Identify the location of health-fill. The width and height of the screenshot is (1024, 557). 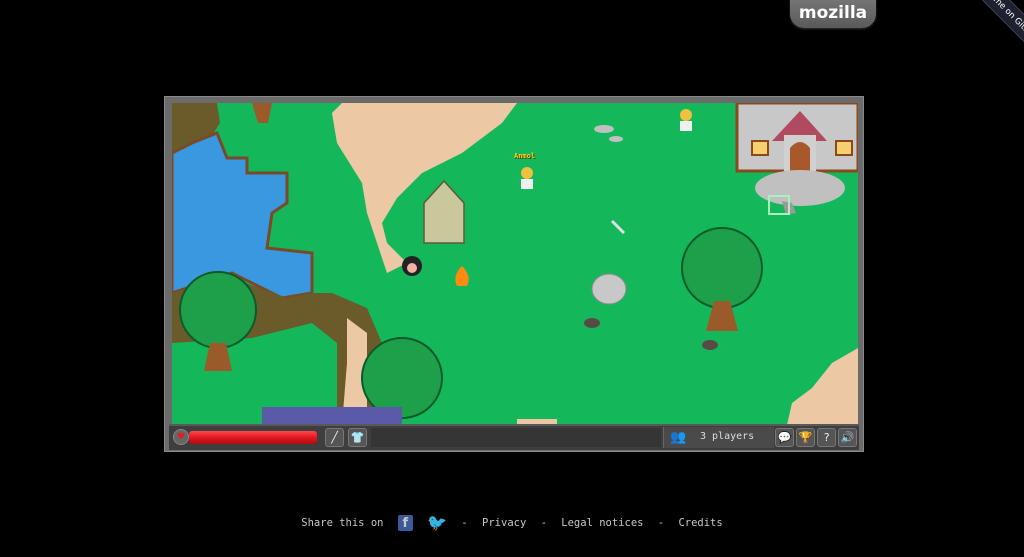
(253, 437).